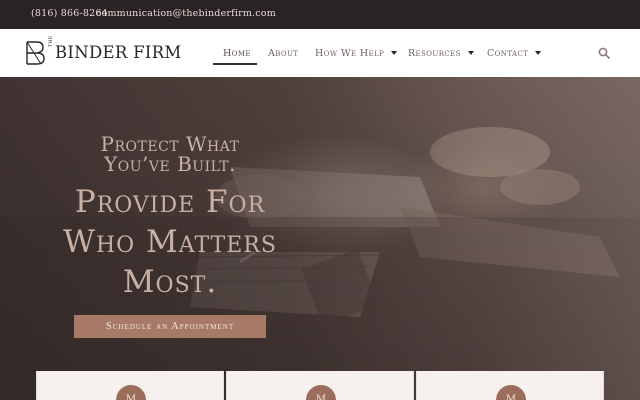 This screenshot has height=400, width=640. Describe the element at coordinates (186, 13) in the screenshot. I see `email-link: communication@thebinderfirm.com` at that location.